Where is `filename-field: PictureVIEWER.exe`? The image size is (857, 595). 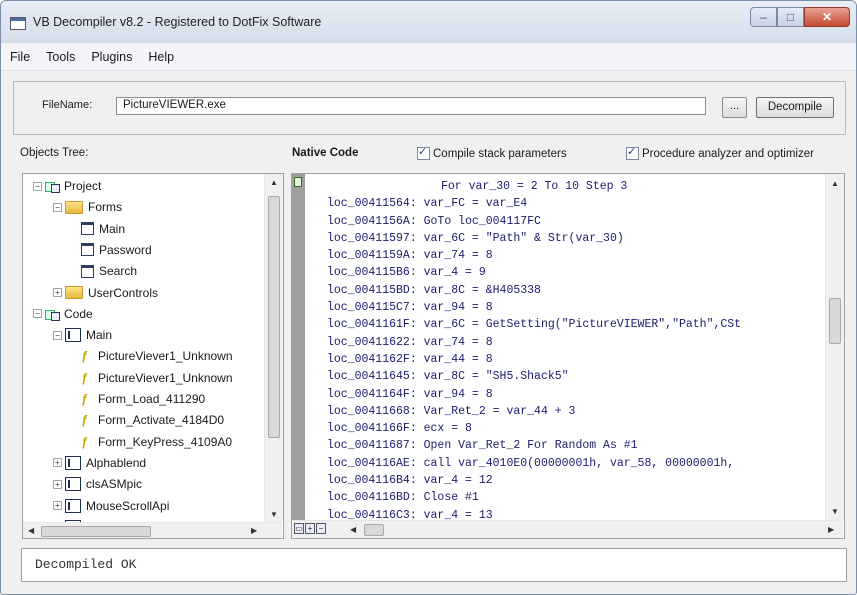 filename-field: PictureVIEWER.exe is located at coordinates (411, 106).